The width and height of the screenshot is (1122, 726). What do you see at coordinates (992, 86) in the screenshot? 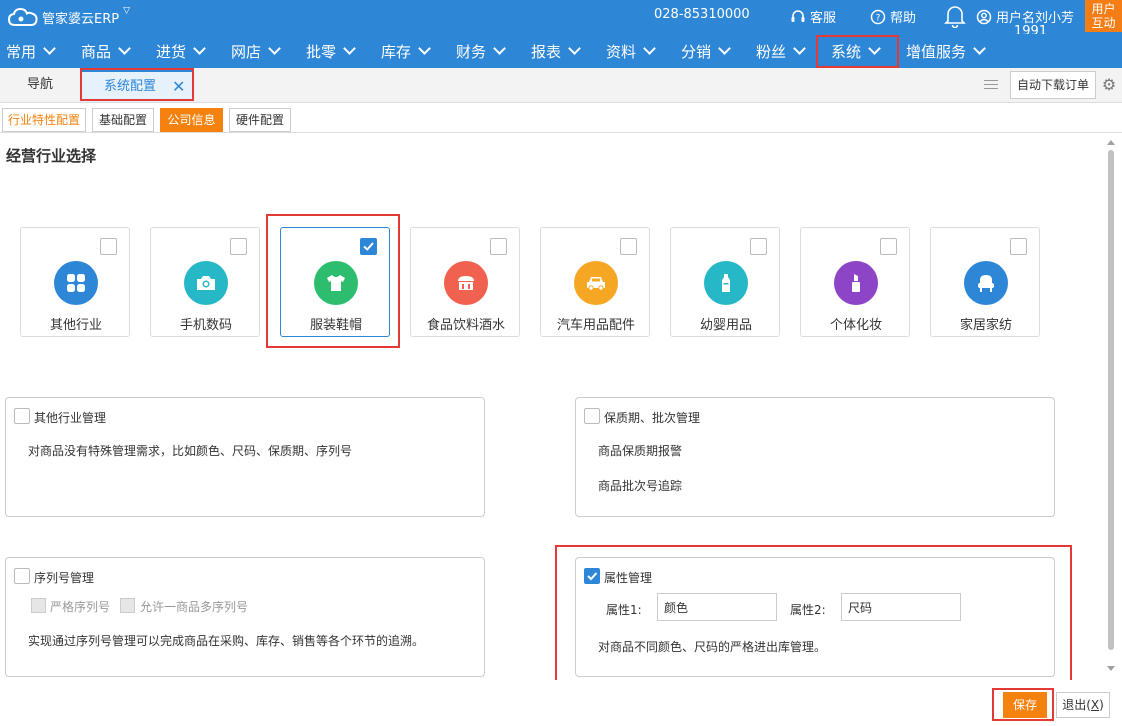
I see `list-icon` at bounding box center [992, 86].